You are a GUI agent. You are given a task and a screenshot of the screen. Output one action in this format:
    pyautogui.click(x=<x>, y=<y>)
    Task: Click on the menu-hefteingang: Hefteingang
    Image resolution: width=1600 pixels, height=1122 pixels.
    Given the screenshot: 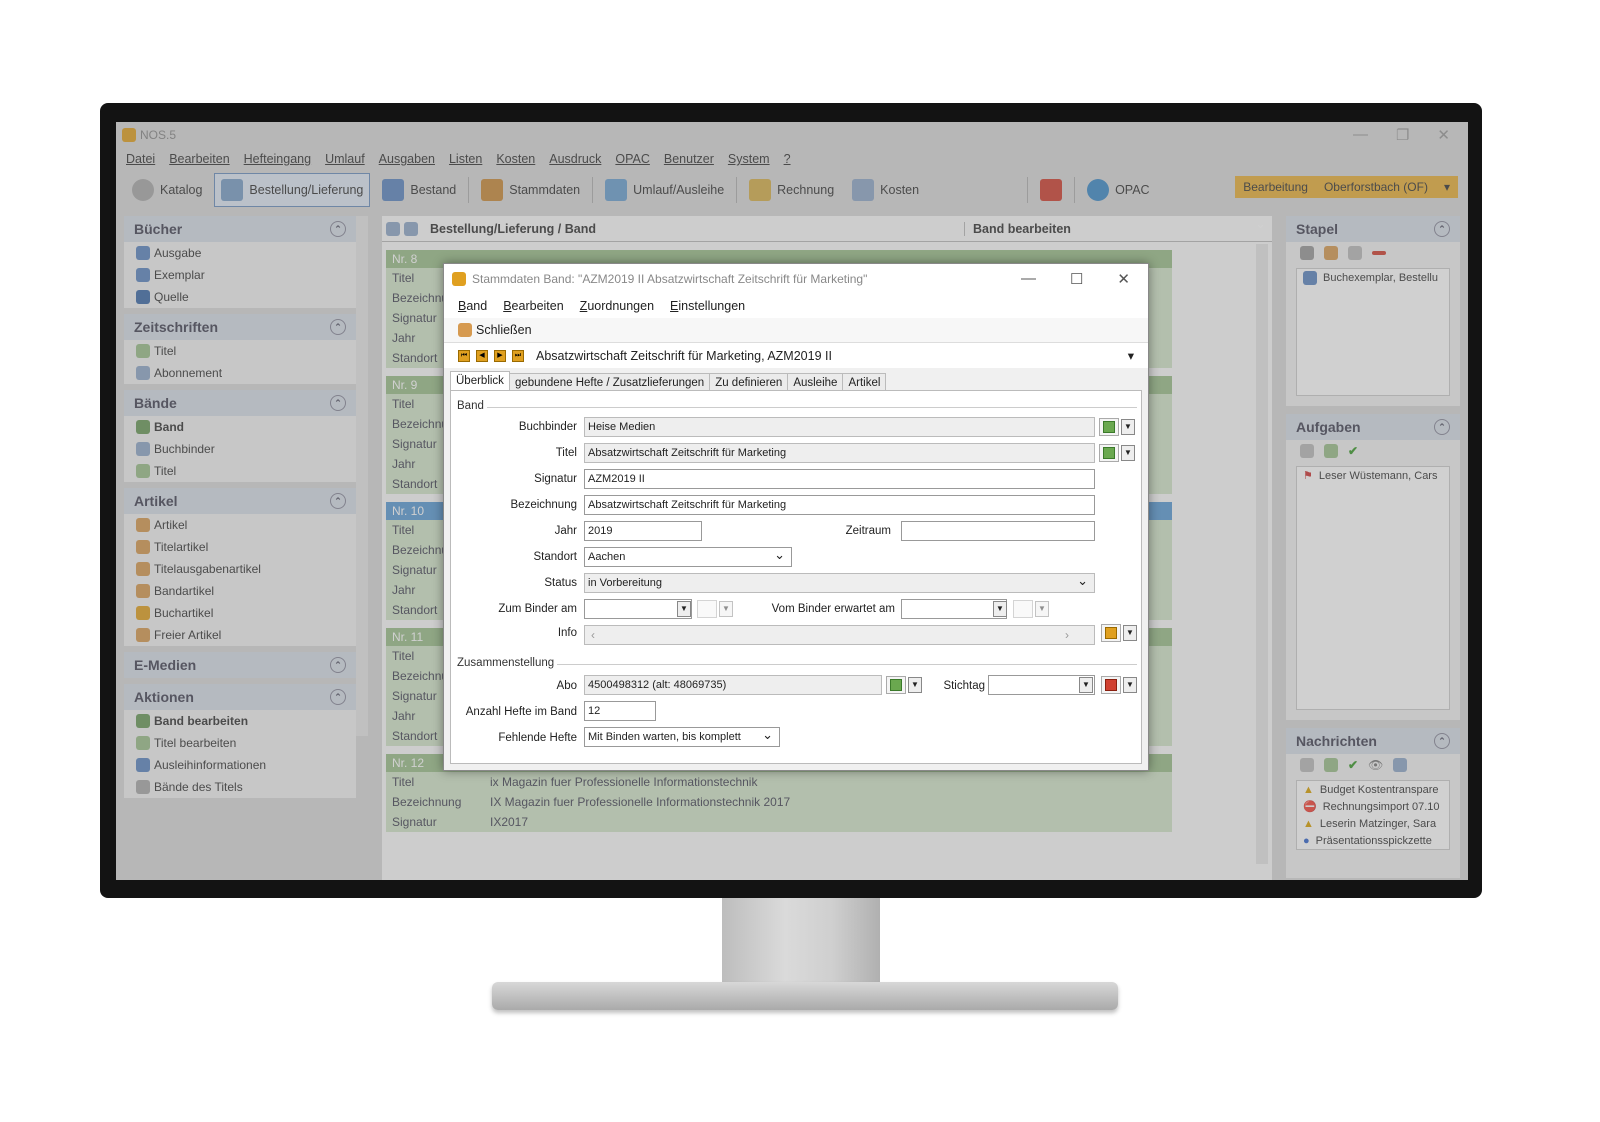 What is the action you would take?
    pyautogui.click(x=277, y=159)
    